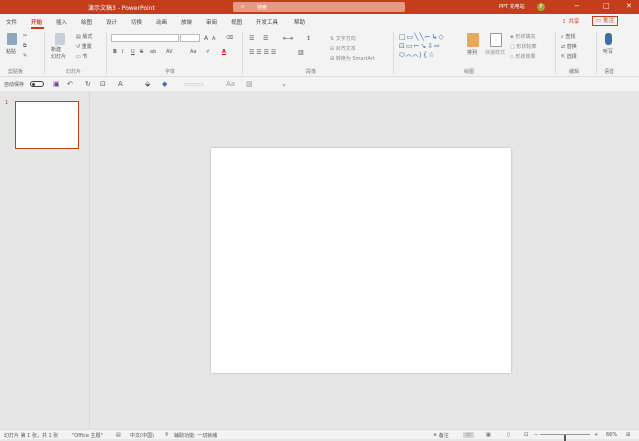 The width and height of the screenshot is (639, 441). Describe the element at coordinates (288, 38) in the screenshot. I see `indent-icon: ⇤⇥` at that location.